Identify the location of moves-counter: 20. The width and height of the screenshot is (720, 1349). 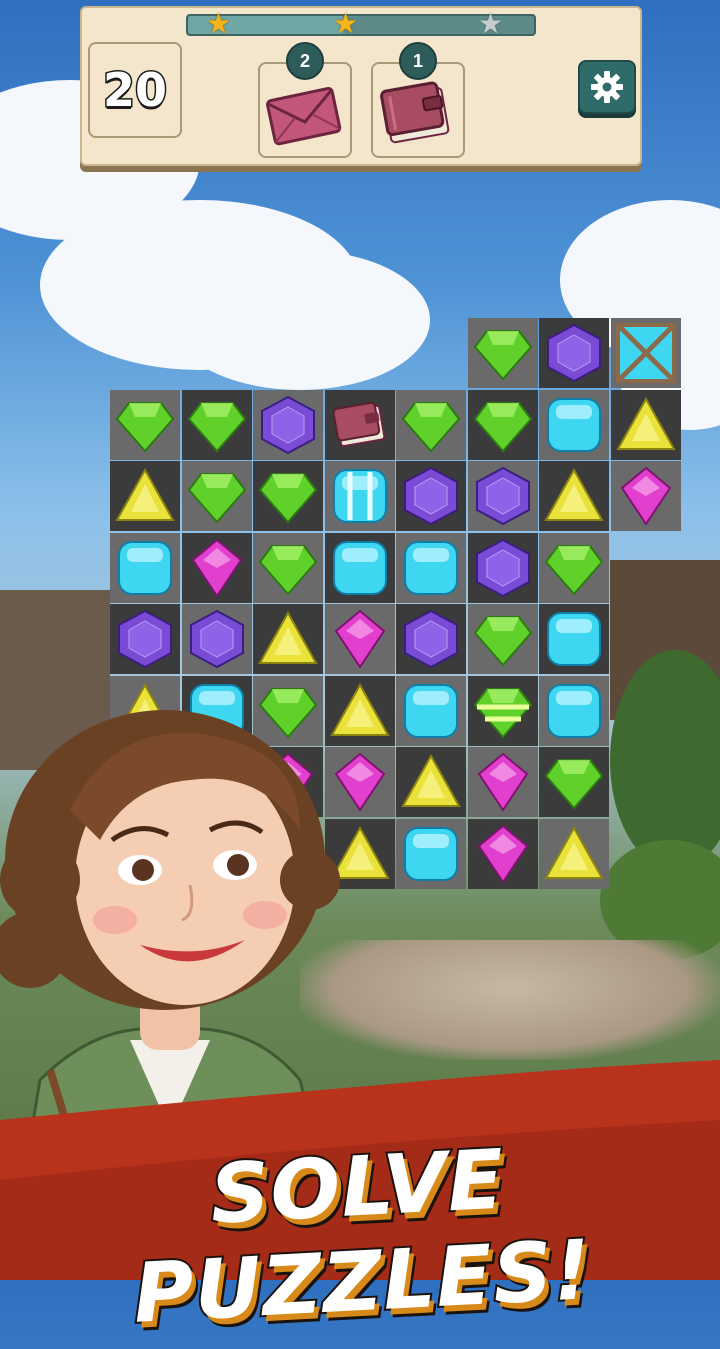
(135, 90).